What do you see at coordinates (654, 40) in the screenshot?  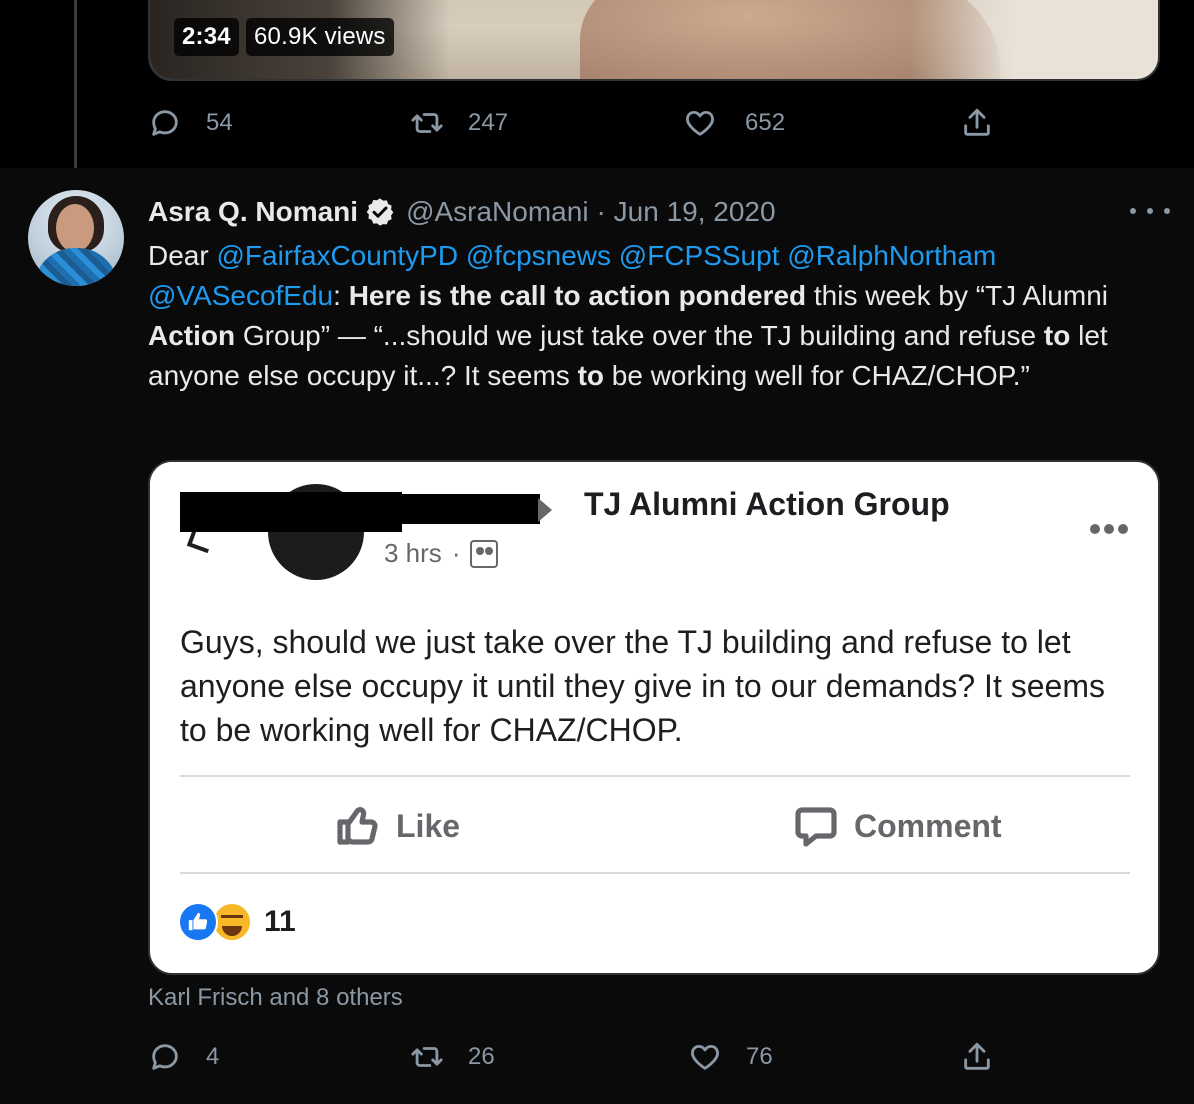 I see `video-player: 2:34 60.9K views` at bounding box center [654, 40].